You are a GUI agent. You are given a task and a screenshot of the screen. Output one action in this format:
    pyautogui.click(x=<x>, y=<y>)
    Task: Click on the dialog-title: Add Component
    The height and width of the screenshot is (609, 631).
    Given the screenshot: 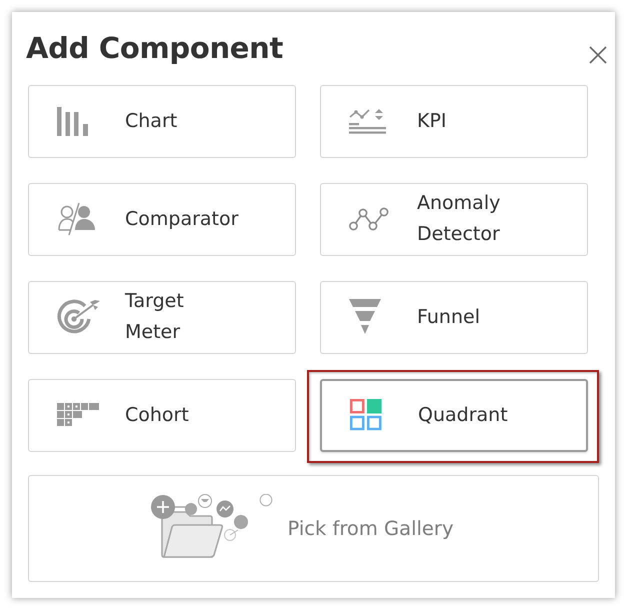 What is the action you would take?
    pyautogui.click(x=155, y=48)
    